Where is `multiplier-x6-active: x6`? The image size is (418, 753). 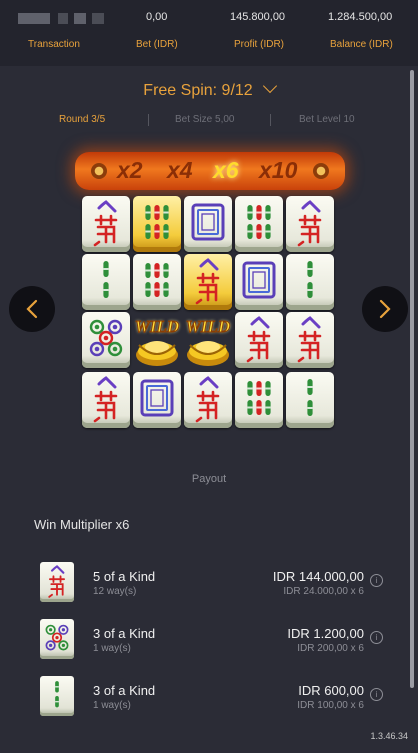
multiplier-x6-active: x6 is located at coordinates (226, 170).